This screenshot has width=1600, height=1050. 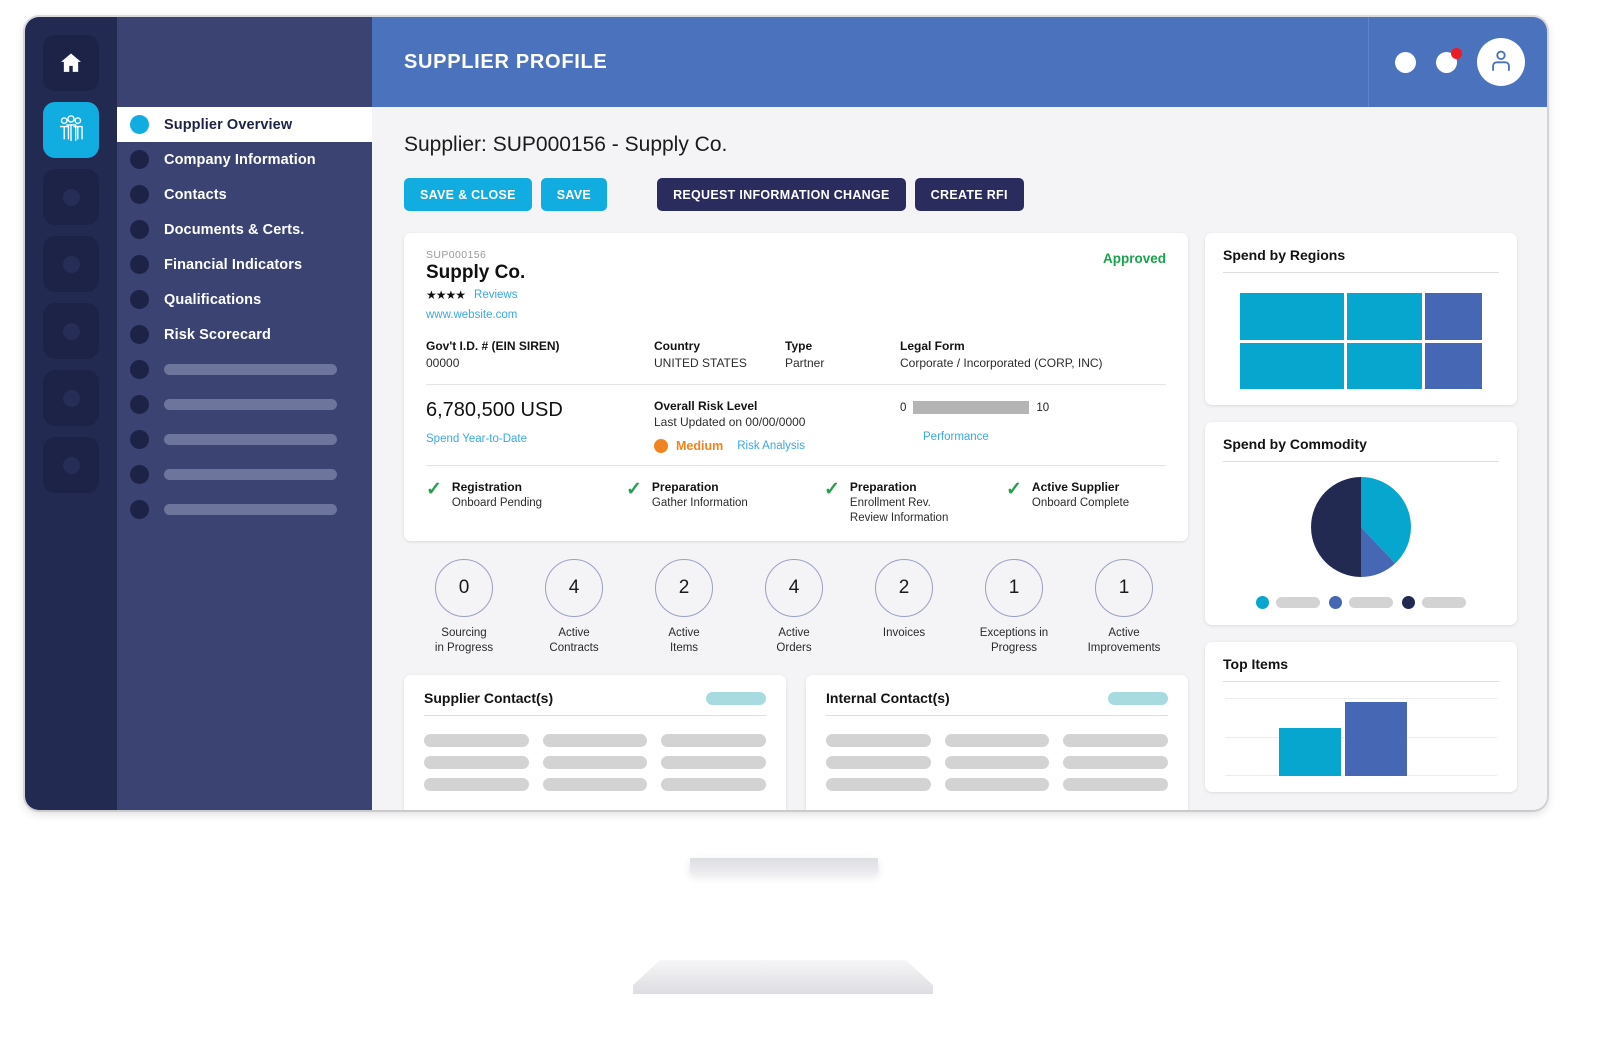 What do you see at coordinates (784, 866) in the screenshot?
I see `monitor-neck` at bounding box center [784, 866].